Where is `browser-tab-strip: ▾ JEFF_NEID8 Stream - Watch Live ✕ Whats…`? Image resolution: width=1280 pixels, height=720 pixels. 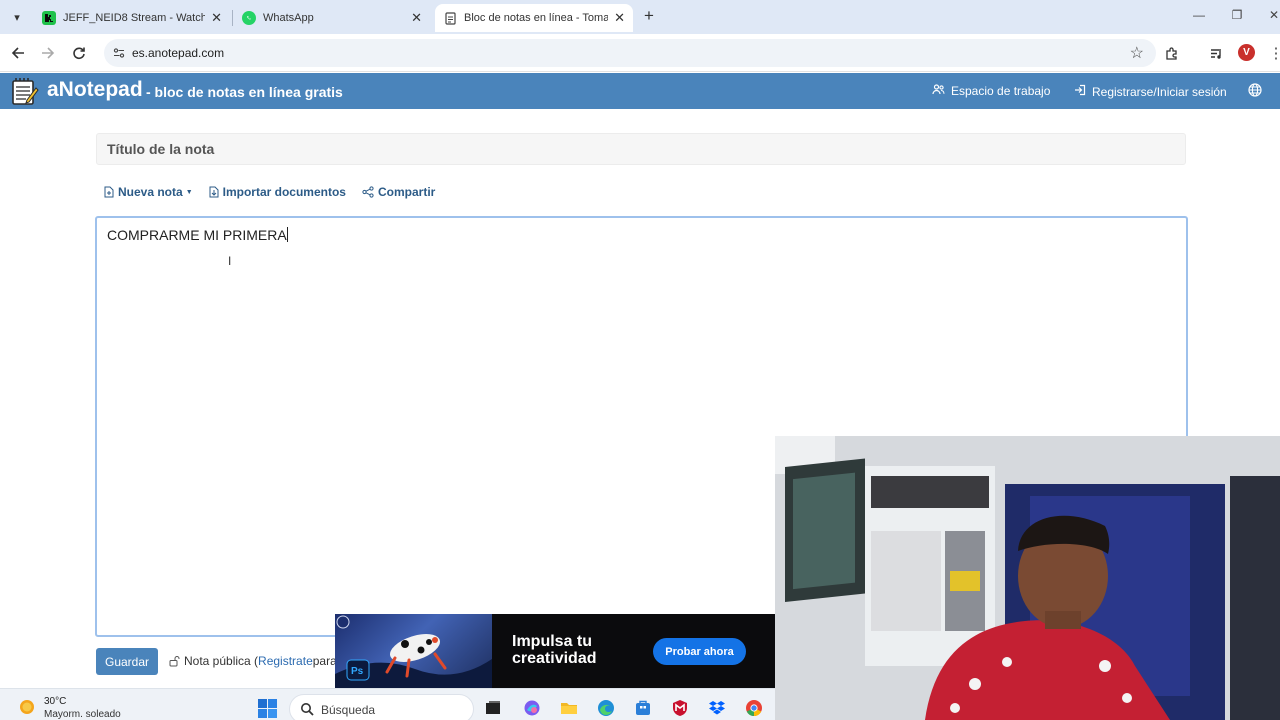
browser-tab-strip: ▾ JEFF_NEID8 Stream - Watch Live ✕ Whats… is located at coordinates (640, 17).